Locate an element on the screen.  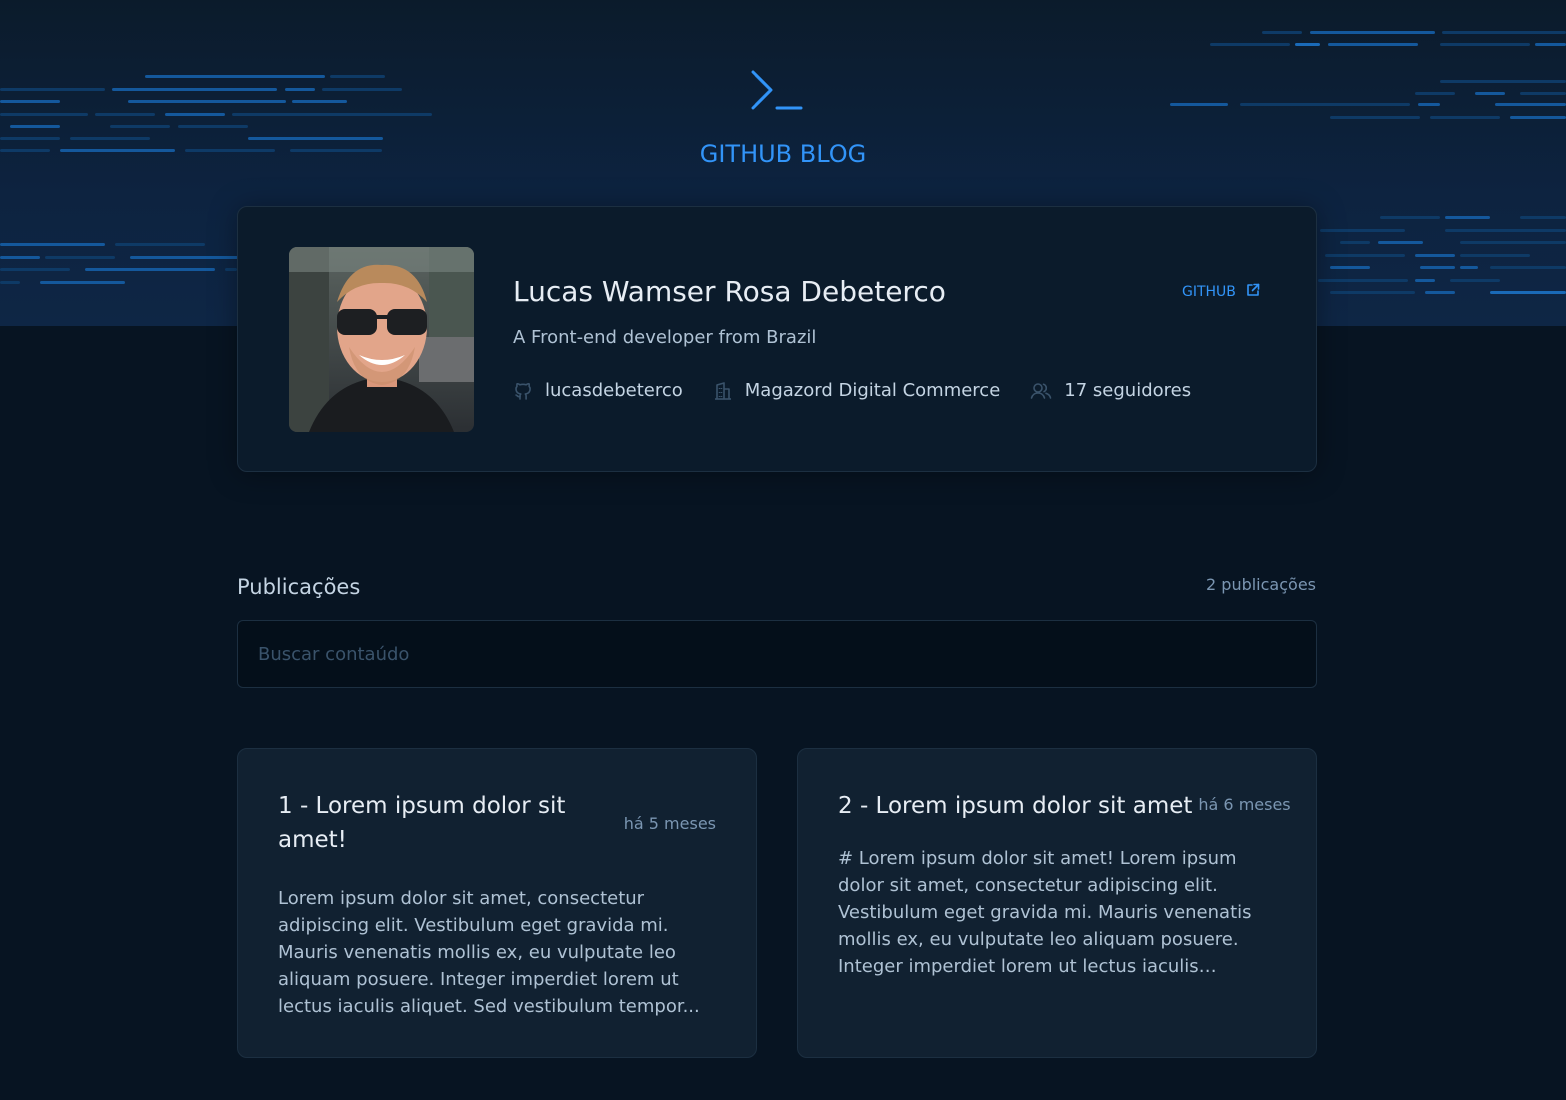
publications-title: Publicações is located at coordinates (299, 587).